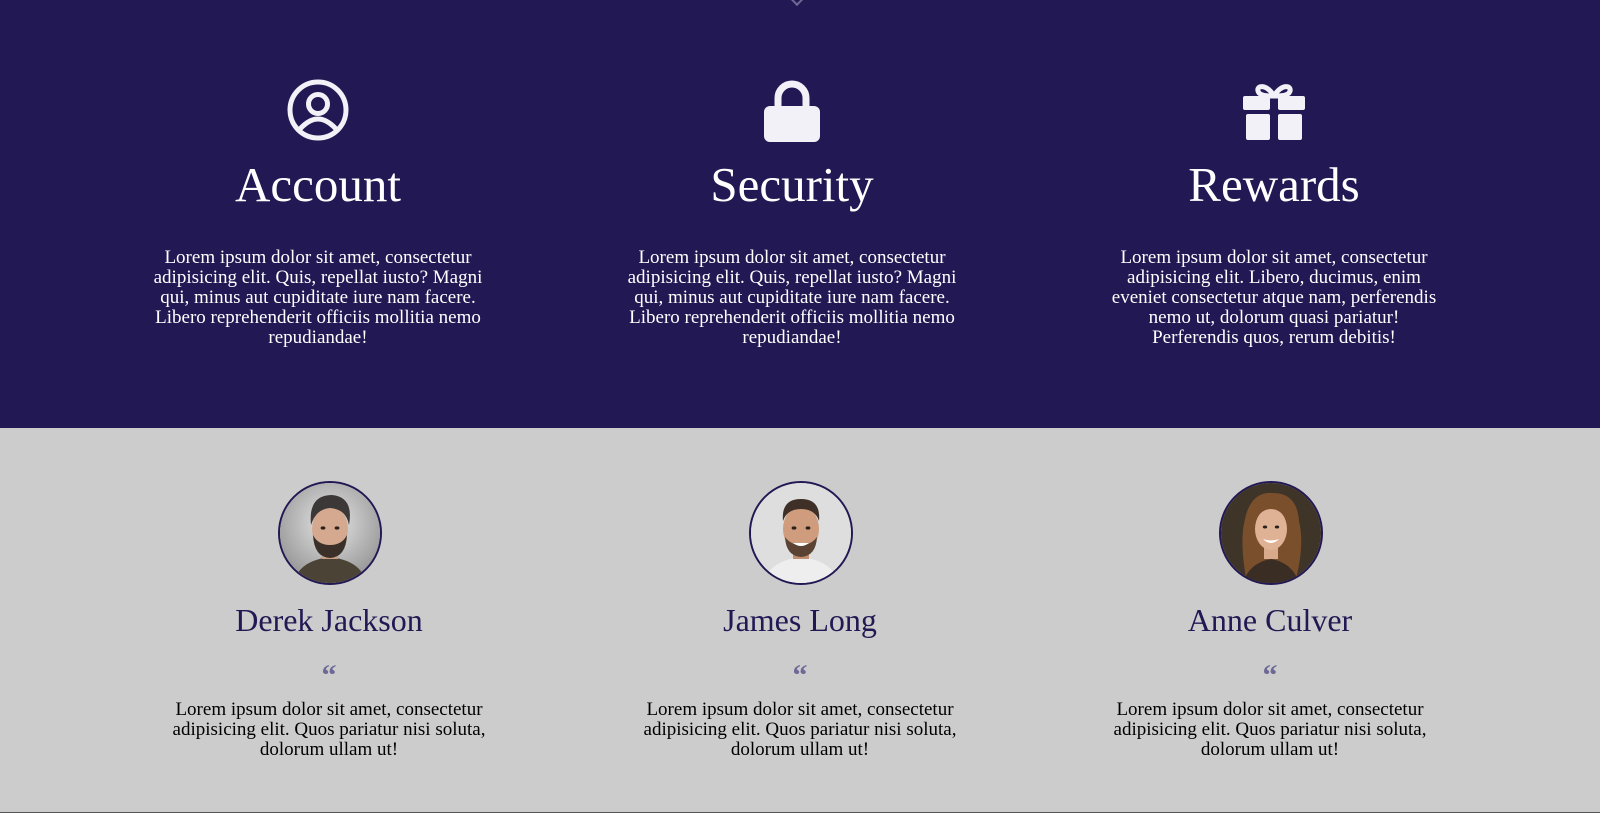 The width and height of the screenshot is (1600, 813). Describe the element at coordinates (797, 3) in the screenshot. I see `chevron-down-icon` at that location.